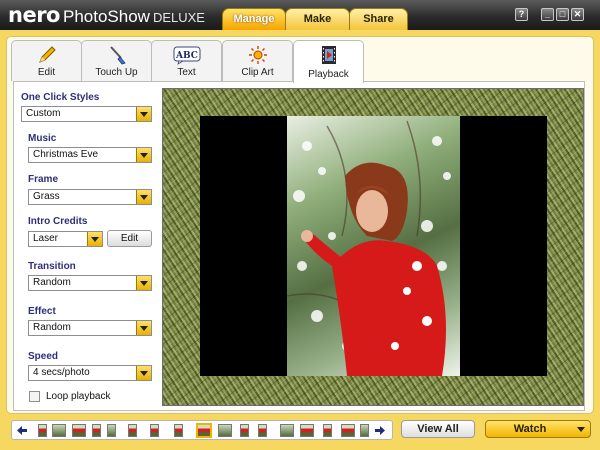 Image resolution: width=600 pixels, height=450 pixels. What do you see at coordinates (86, 114) in the screenshot?
I see `one-click-styles-dropdown: Custom` at bounding box center [86, 114].